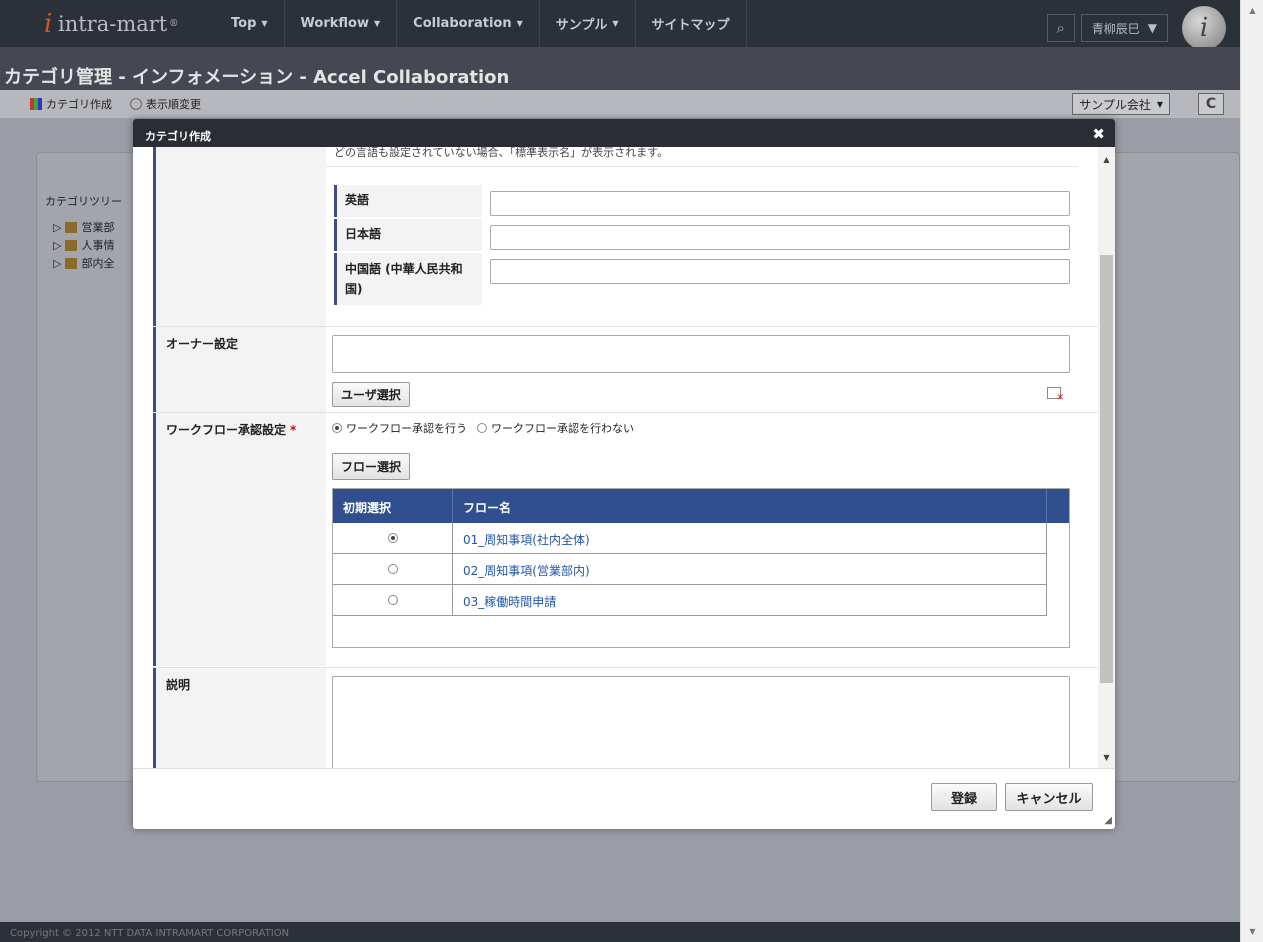  I want to click on language-note: どの言語も設定されていない場合、「標準表示名」が表示されます。, so click(702, 157).